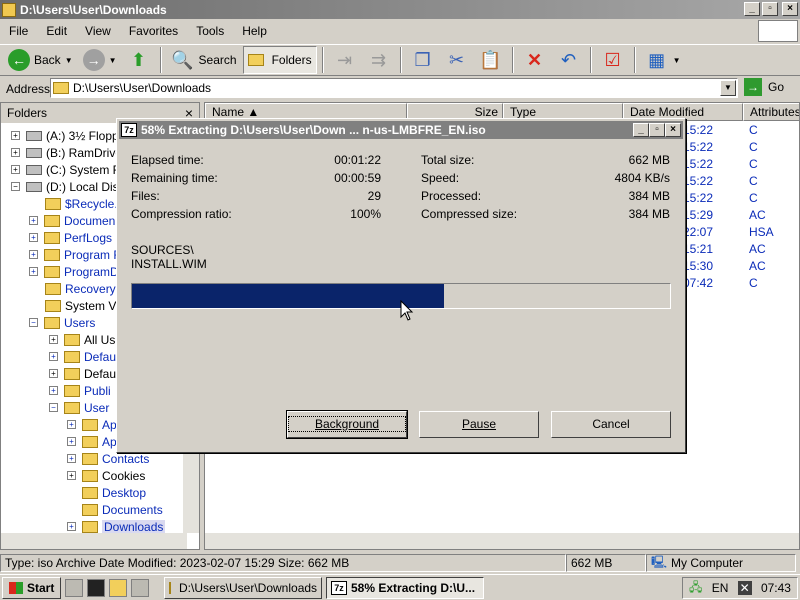 This screenshot has height=600, width=800. What do you see at coordinates (74, 271) in the screenshot?
I see `tree-item-programdata: + ProgramD` at bounding box center [74, 271].